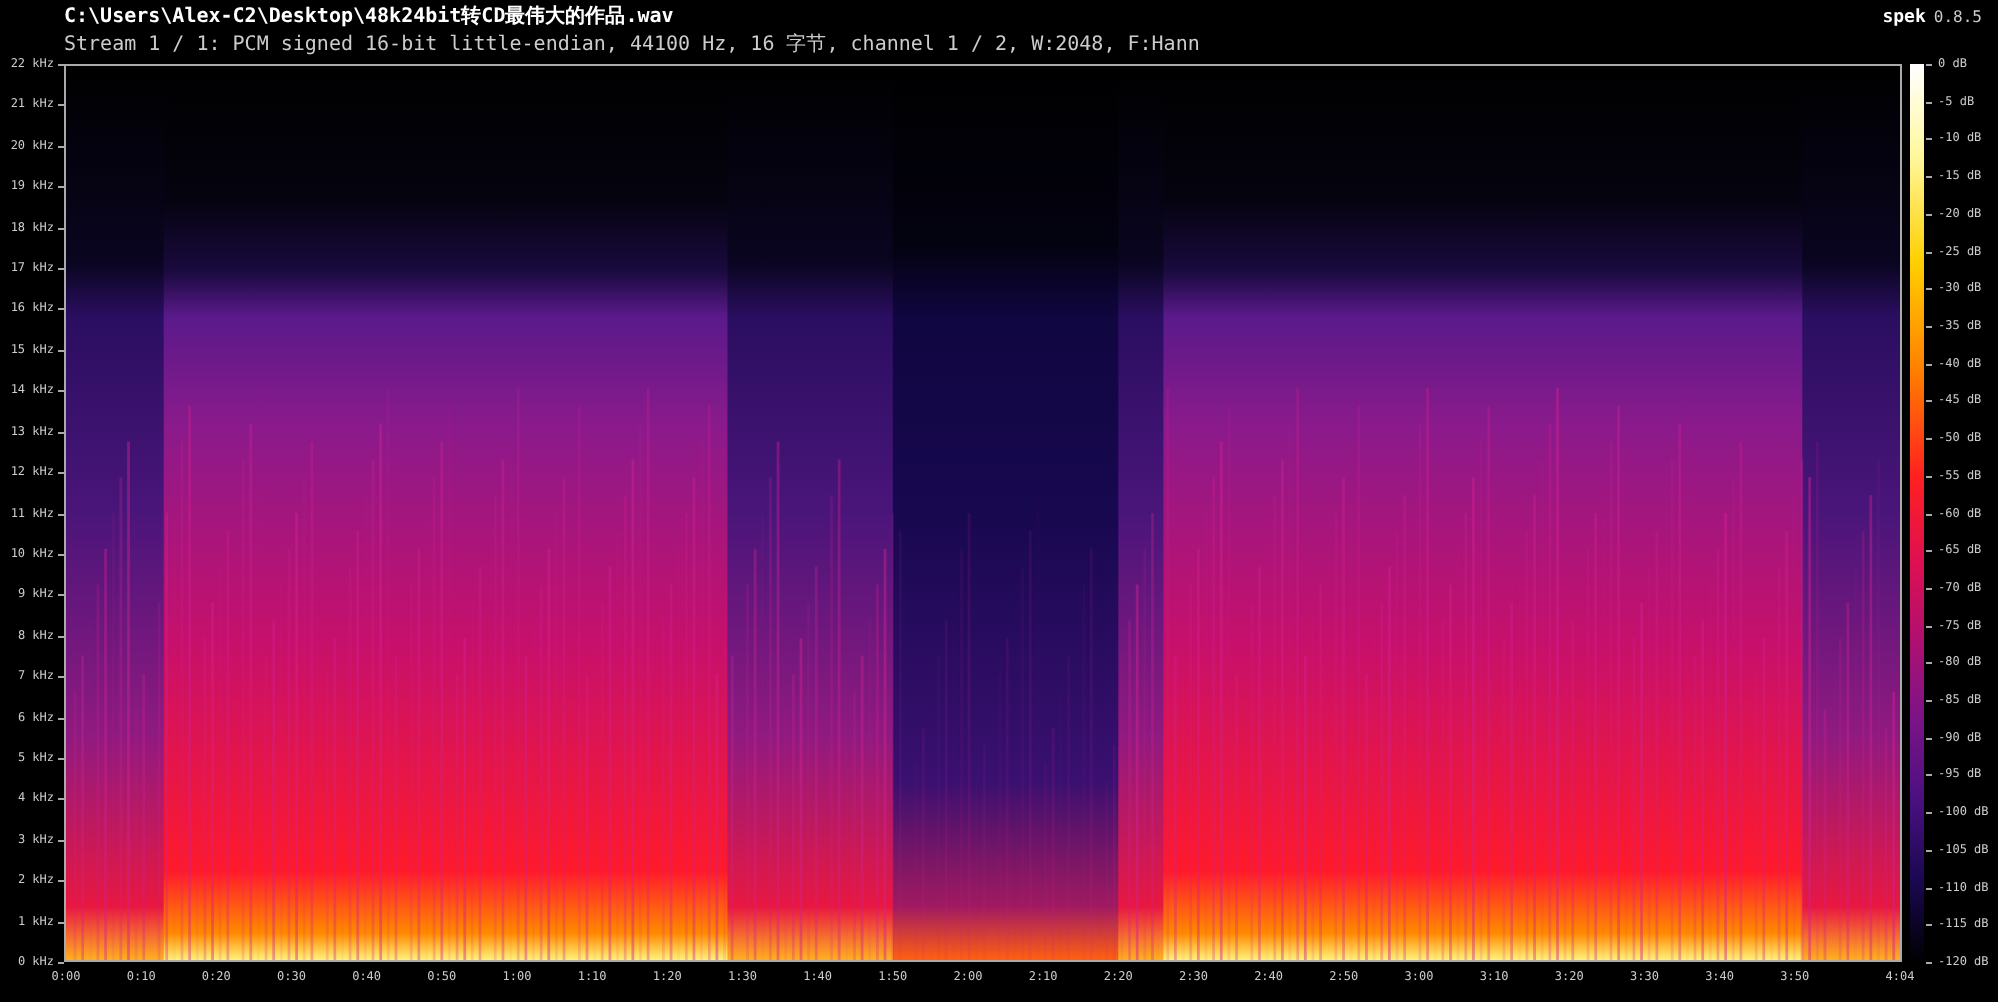  What do you see at coordinates (632, 46) in the screenshot?
I see `stream-info: Stream 1 / 1: PCM signed 16-bit little-endian, 44100 Hz, 16 字节, channel 1 / 2, W:2048, F:Hann` at bounding box center [632, 46].